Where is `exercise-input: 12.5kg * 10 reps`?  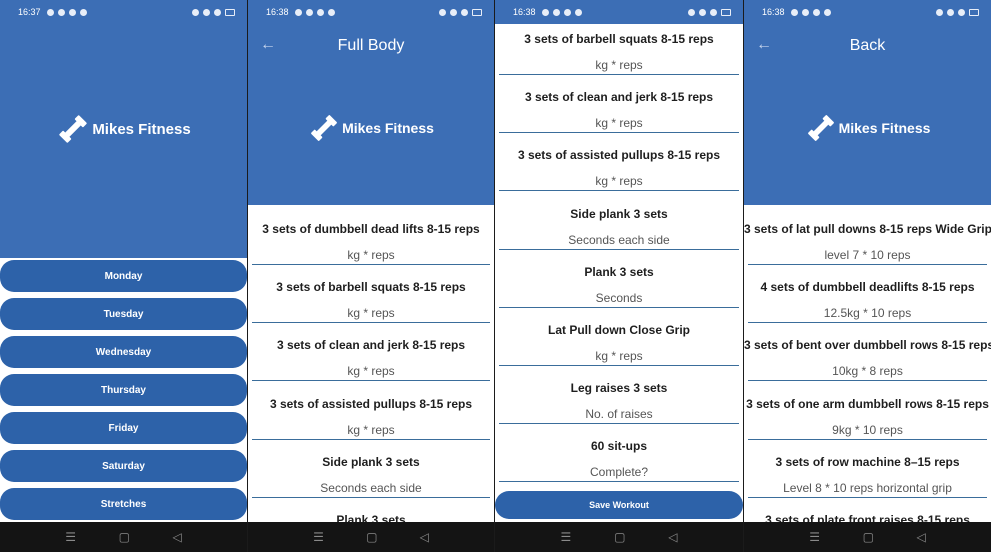 exercise-input: 12.5kg * 10 reps is located at coordinates (867, 313).